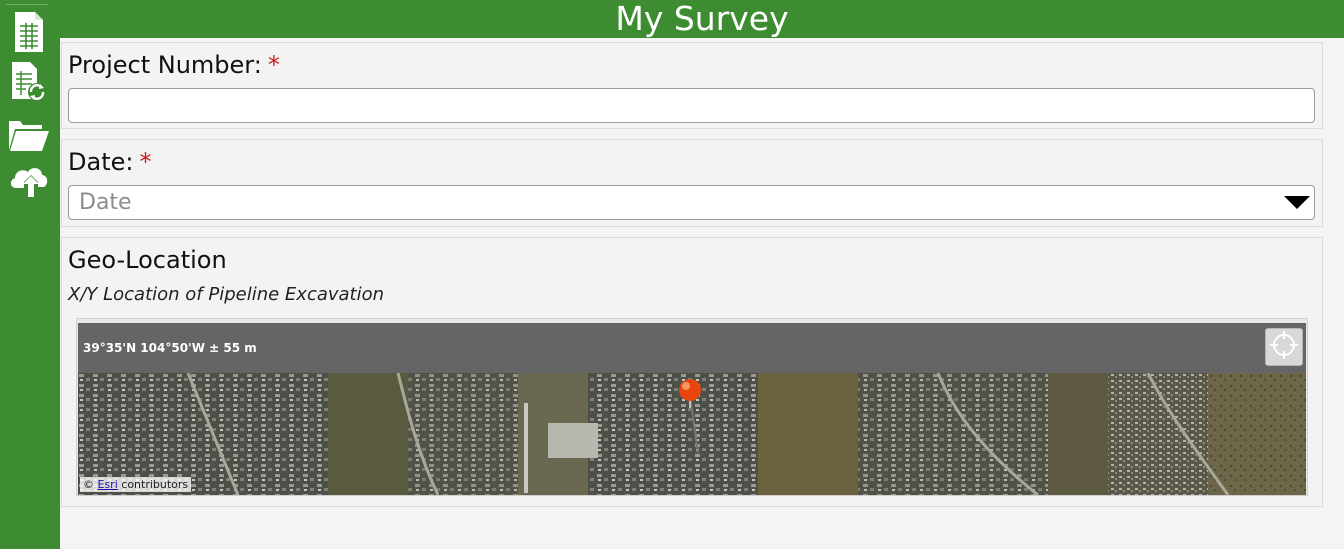 The image size is (1344, 549). I want to click on spreadsheet-icon, so click(29, 34).